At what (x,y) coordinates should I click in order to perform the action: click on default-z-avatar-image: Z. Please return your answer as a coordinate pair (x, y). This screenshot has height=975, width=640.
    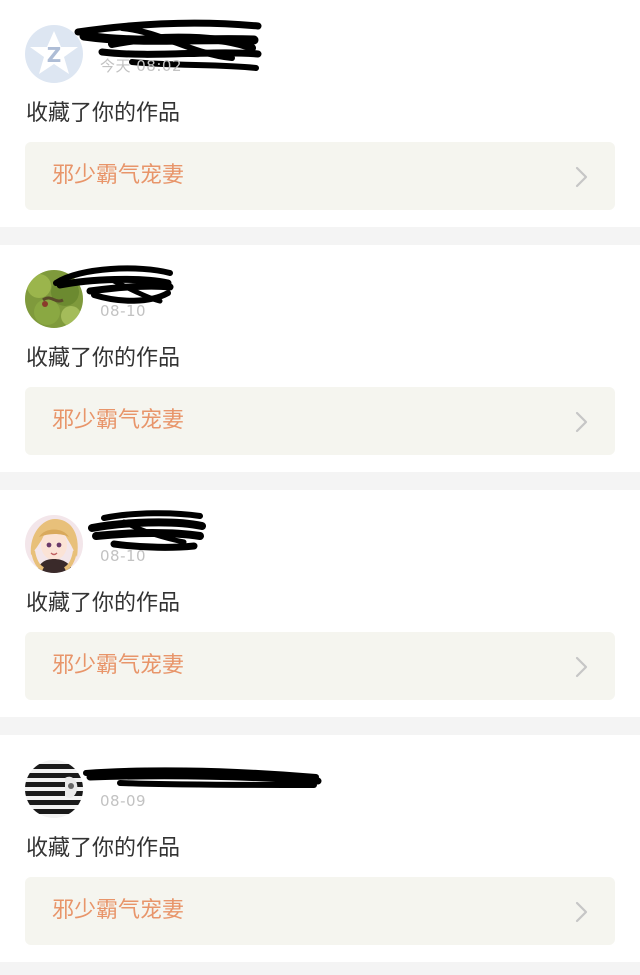
    Looking at the image, I should click on (54, 54).